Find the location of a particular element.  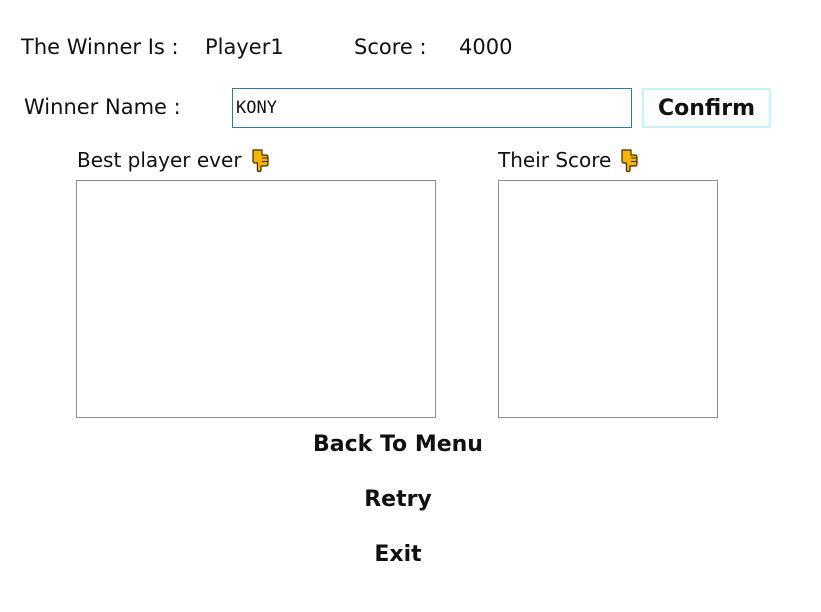

best-player-header: Best player ever is located at coordinates (173, 160).